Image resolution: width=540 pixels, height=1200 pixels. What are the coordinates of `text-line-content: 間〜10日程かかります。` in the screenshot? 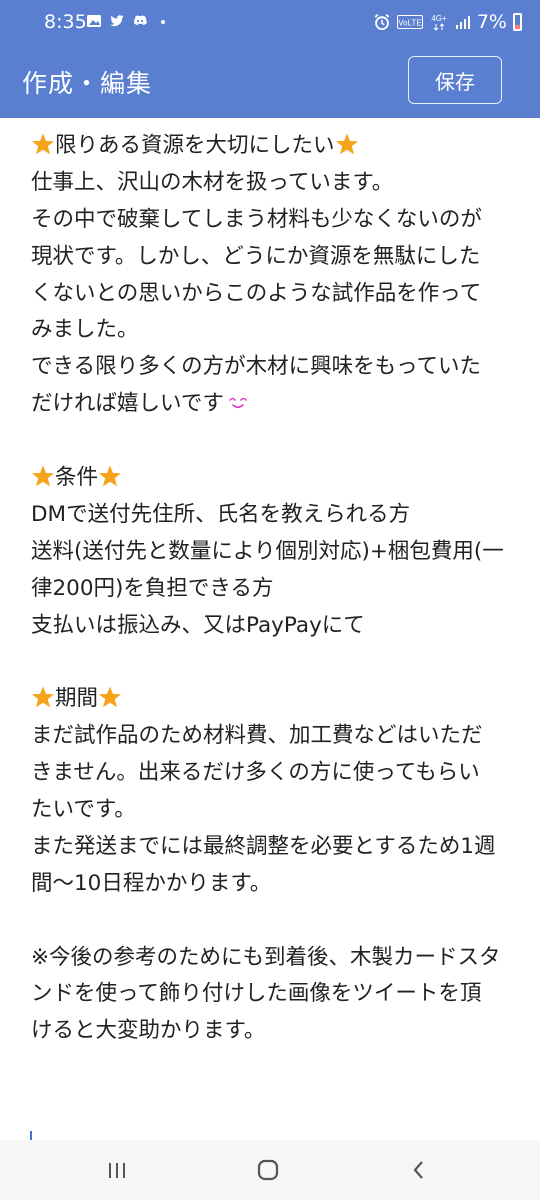 It's located at (151, 883).